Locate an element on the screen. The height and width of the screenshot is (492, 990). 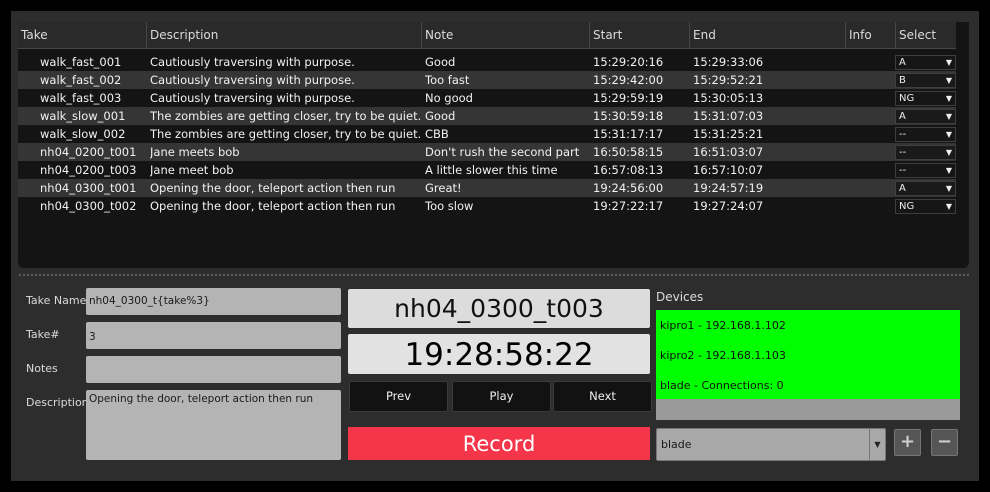
start-cell: 19:24:56:00 is located at coordinates (628, 188).